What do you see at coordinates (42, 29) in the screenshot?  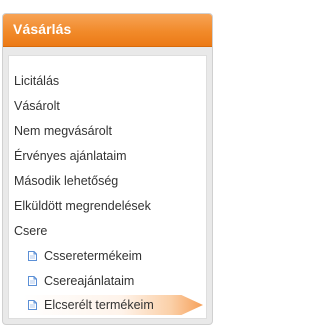 I see `panel-title: Vásárlás` at bounding box center [42, 29].